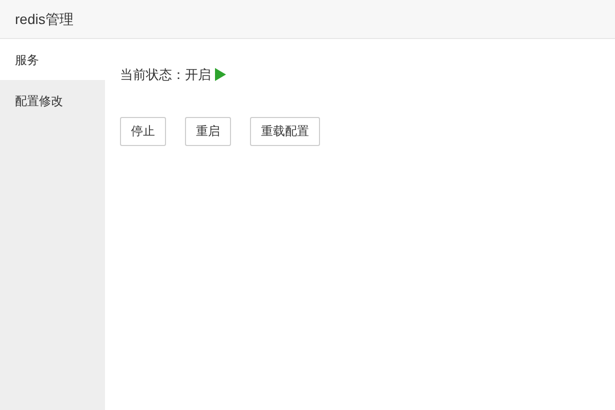 The height and width of the screenshot is (410, 615). What do you see at coordinates (165, 75) in the screenshot?
I see `status-text: 当前状态：开启` at bounding box center [165, 75].